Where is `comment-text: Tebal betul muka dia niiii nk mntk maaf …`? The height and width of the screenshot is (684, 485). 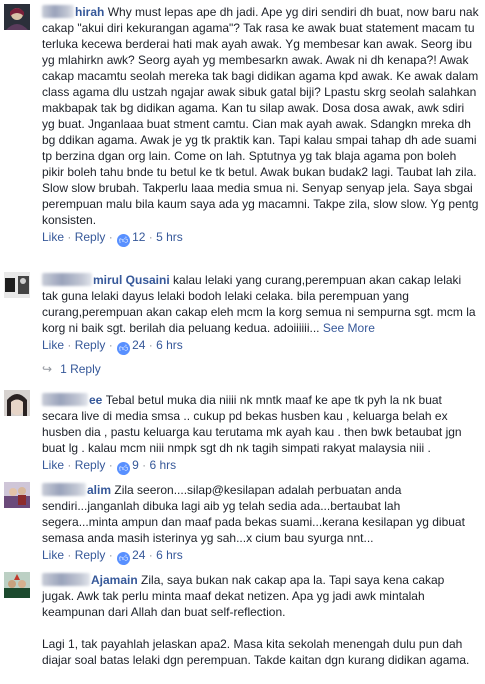
comment-text: Tebal betul muka dia niiii nk mntk maaf … is located at coordinates (252, 424).